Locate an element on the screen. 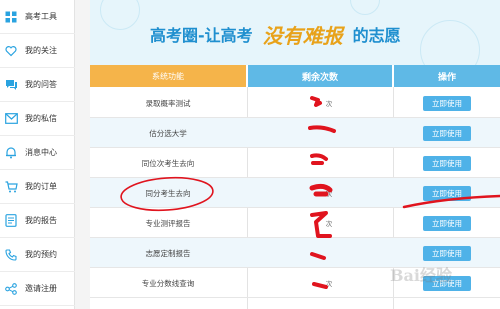 The image size is (500, 309). sidebar-item-appointments: 我的预约 is located at coordinates (37, 255).